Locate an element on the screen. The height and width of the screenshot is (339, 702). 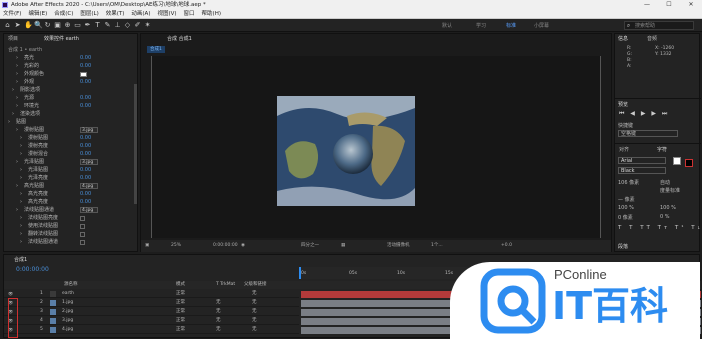
brush-tool-icon: ✎ is located at coordinates (107, 25).